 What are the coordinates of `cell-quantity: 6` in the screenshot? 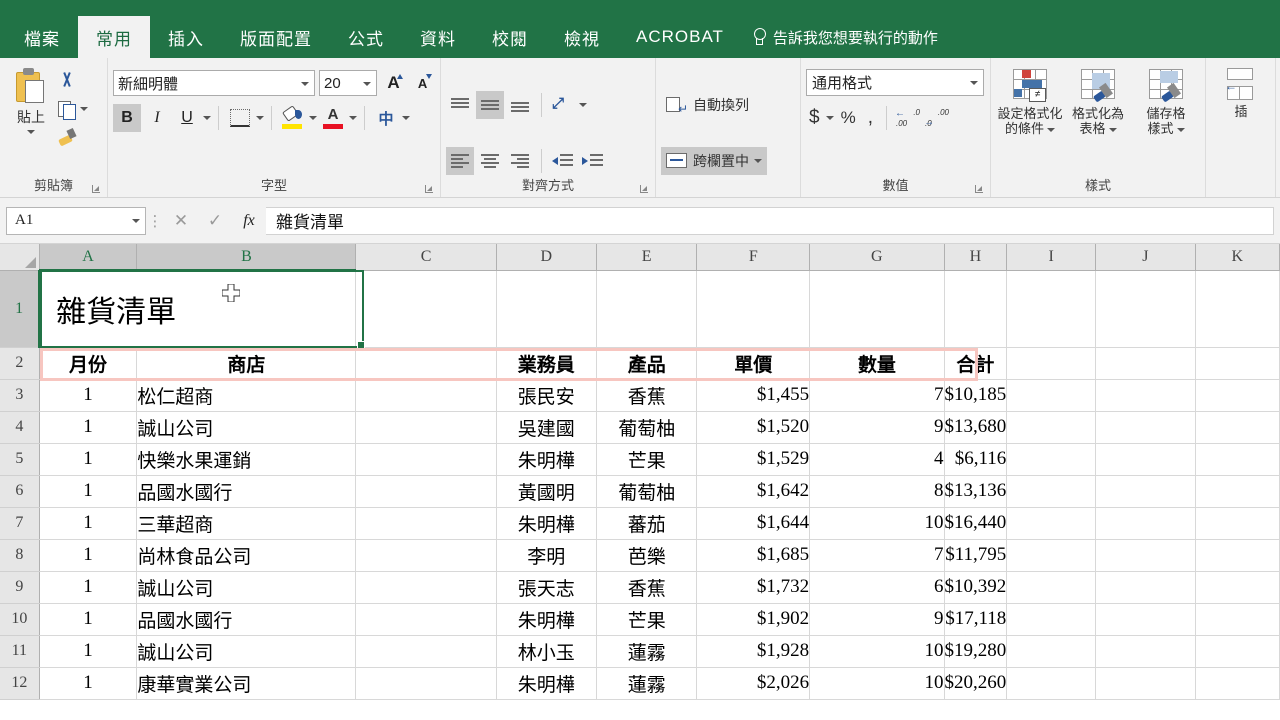 It's located at (877, 587).